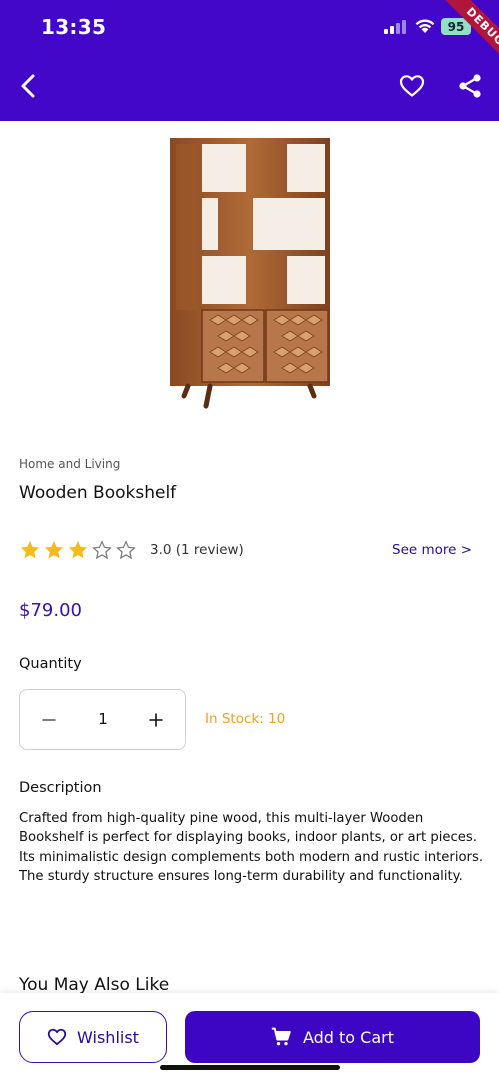 The width and height of the screenshot is (499, 1080). I want to click on description-heading: Description, so click(60, 788).